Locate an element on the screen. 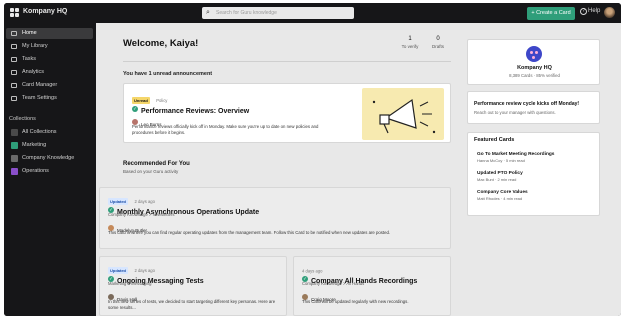 The height and width of the screenshot is (321, 626). sidebar-item-label: Home is located at coordinates (29, 33).